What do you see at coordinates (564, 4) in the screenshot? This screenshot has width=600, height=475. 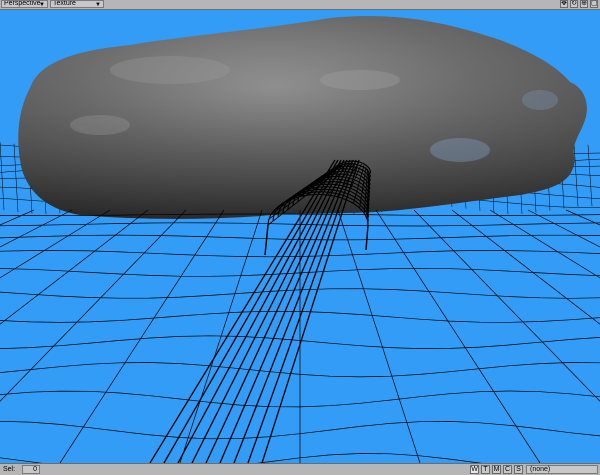 I see `move-icon: ✥` at bounding box center [564, 4].